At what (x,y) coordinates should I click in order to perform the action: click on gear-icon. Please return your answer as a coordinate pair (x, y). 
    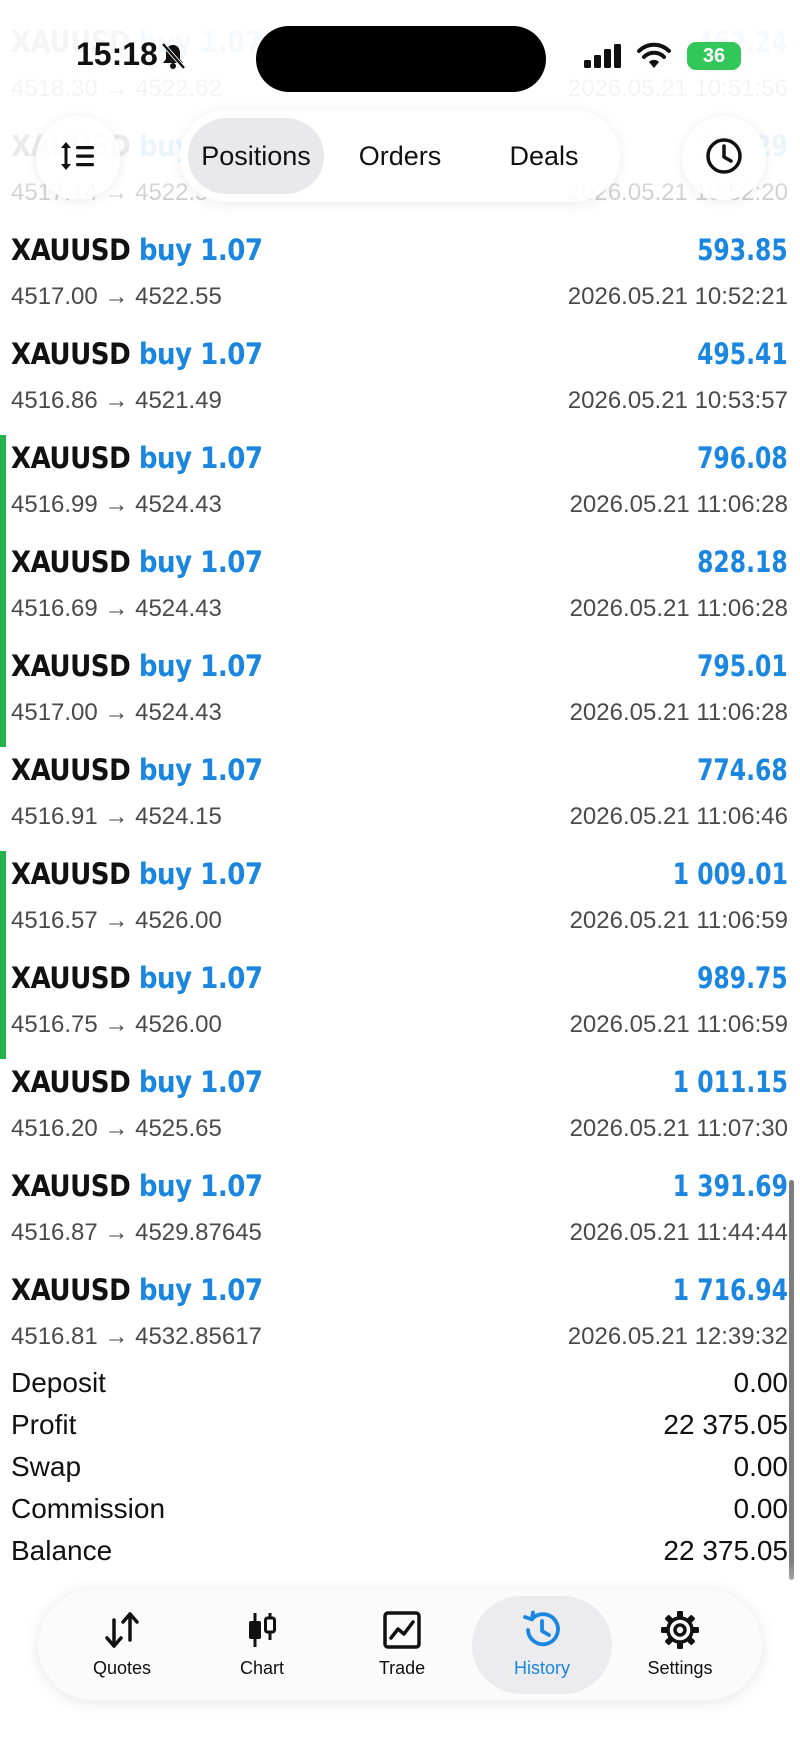
    Looking at the image, I should click on (680, 1630).